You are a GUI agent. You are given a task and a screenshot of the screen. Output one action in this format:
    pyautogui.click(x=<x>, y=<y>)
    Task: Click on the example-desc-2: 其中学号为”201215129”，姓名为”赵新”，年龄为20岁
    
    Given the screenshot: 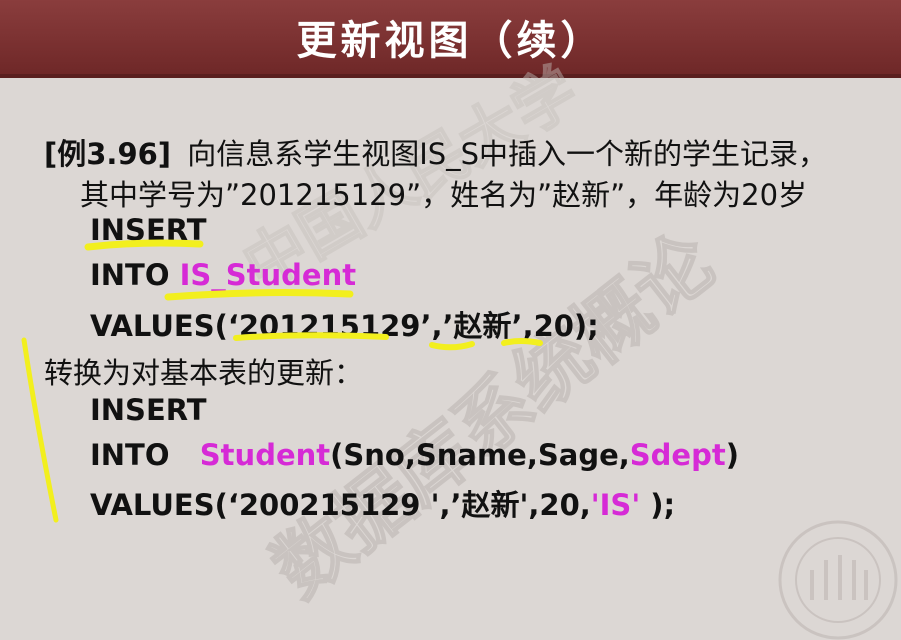 What is the action you would take?
    pyautogui.click(x=444, y=195)
    